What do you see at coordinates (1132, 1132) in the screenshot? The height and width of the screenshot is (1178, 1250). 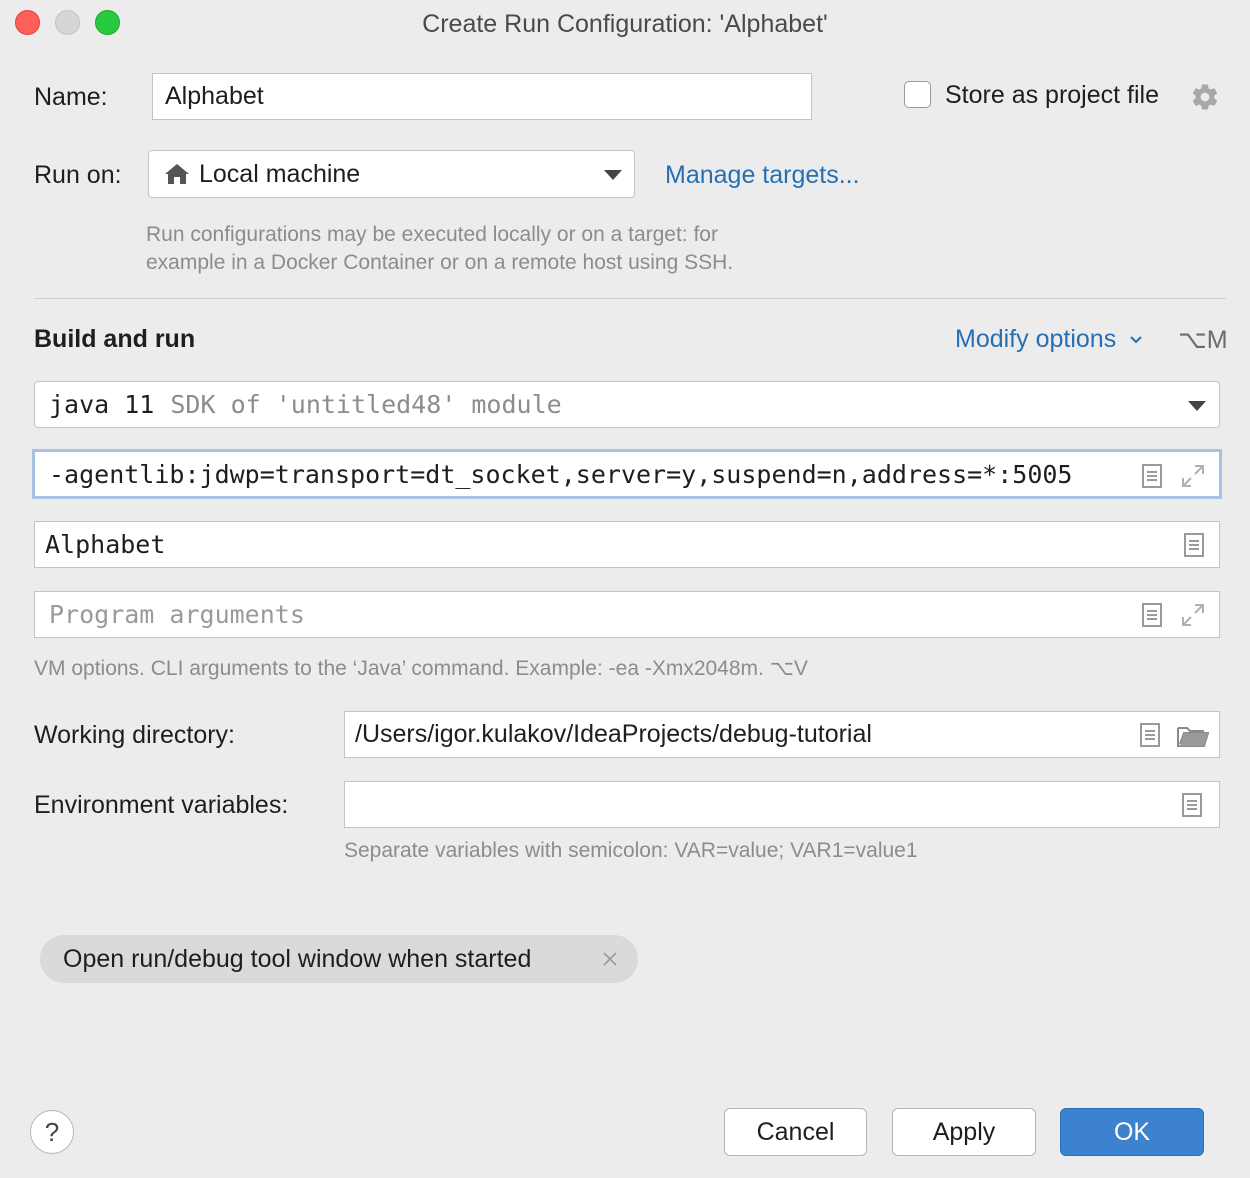 I see `ok-button: OK` at bounding box center [1132, 1132].